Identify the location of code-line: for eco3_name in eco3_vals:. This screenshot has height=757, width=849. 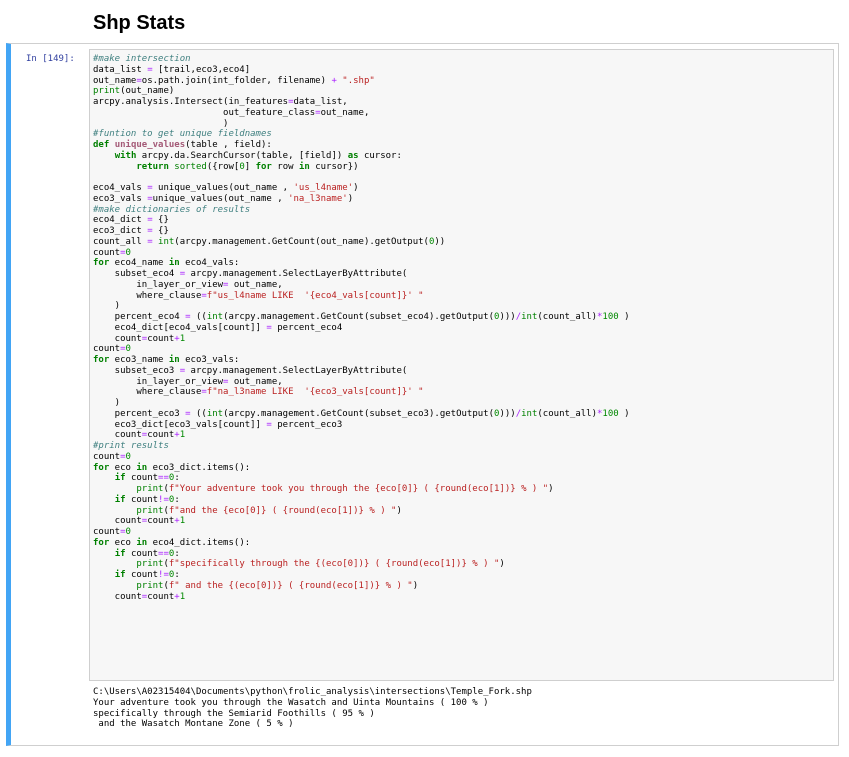
(166, 360).